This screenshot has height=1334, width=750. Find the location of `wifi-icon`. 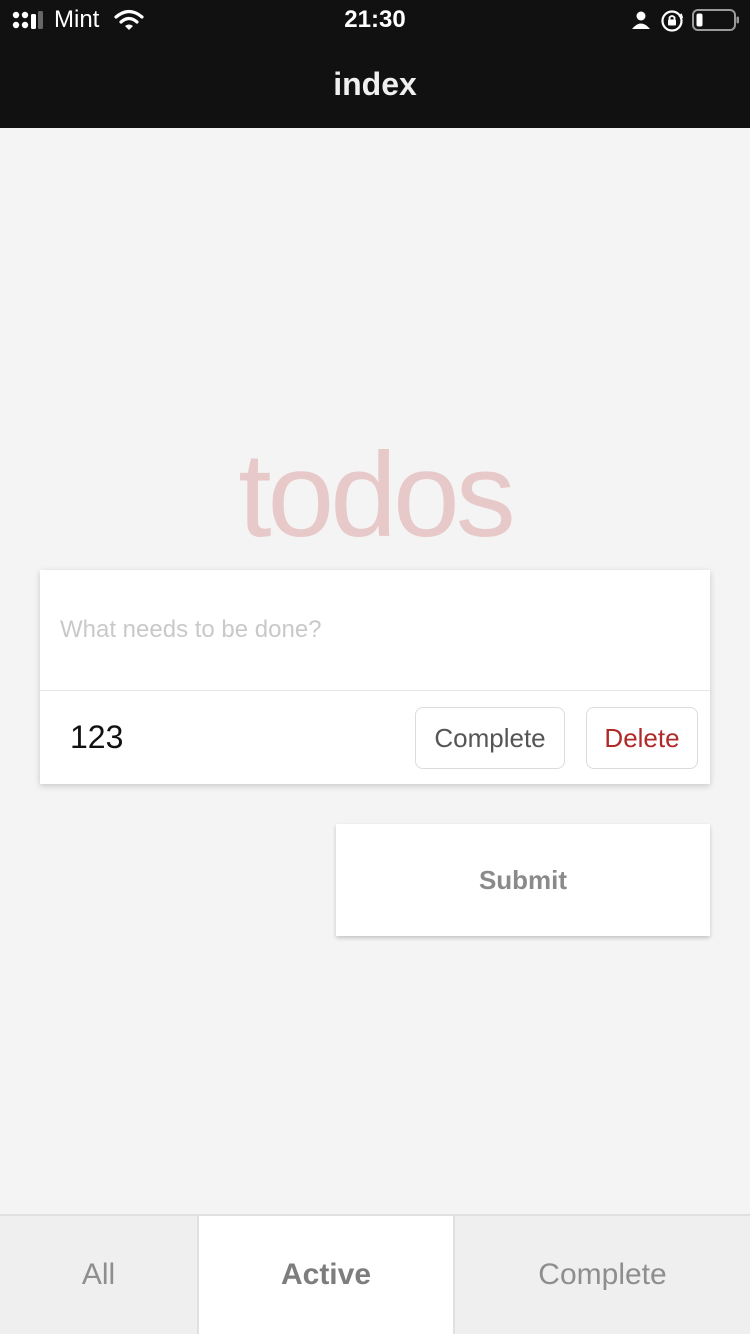

wifi-icon is located at coordinates (129, 19).